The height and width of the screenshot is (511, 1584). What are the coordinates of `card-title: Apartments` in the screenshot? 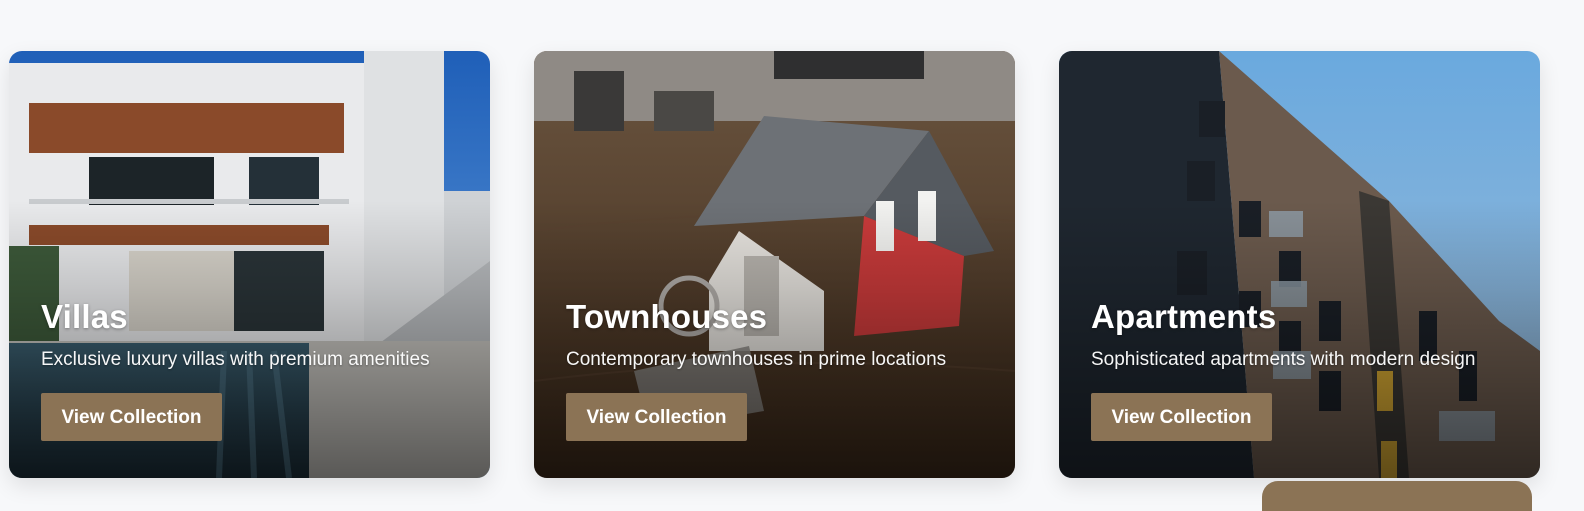 It's located at (1184, 316).